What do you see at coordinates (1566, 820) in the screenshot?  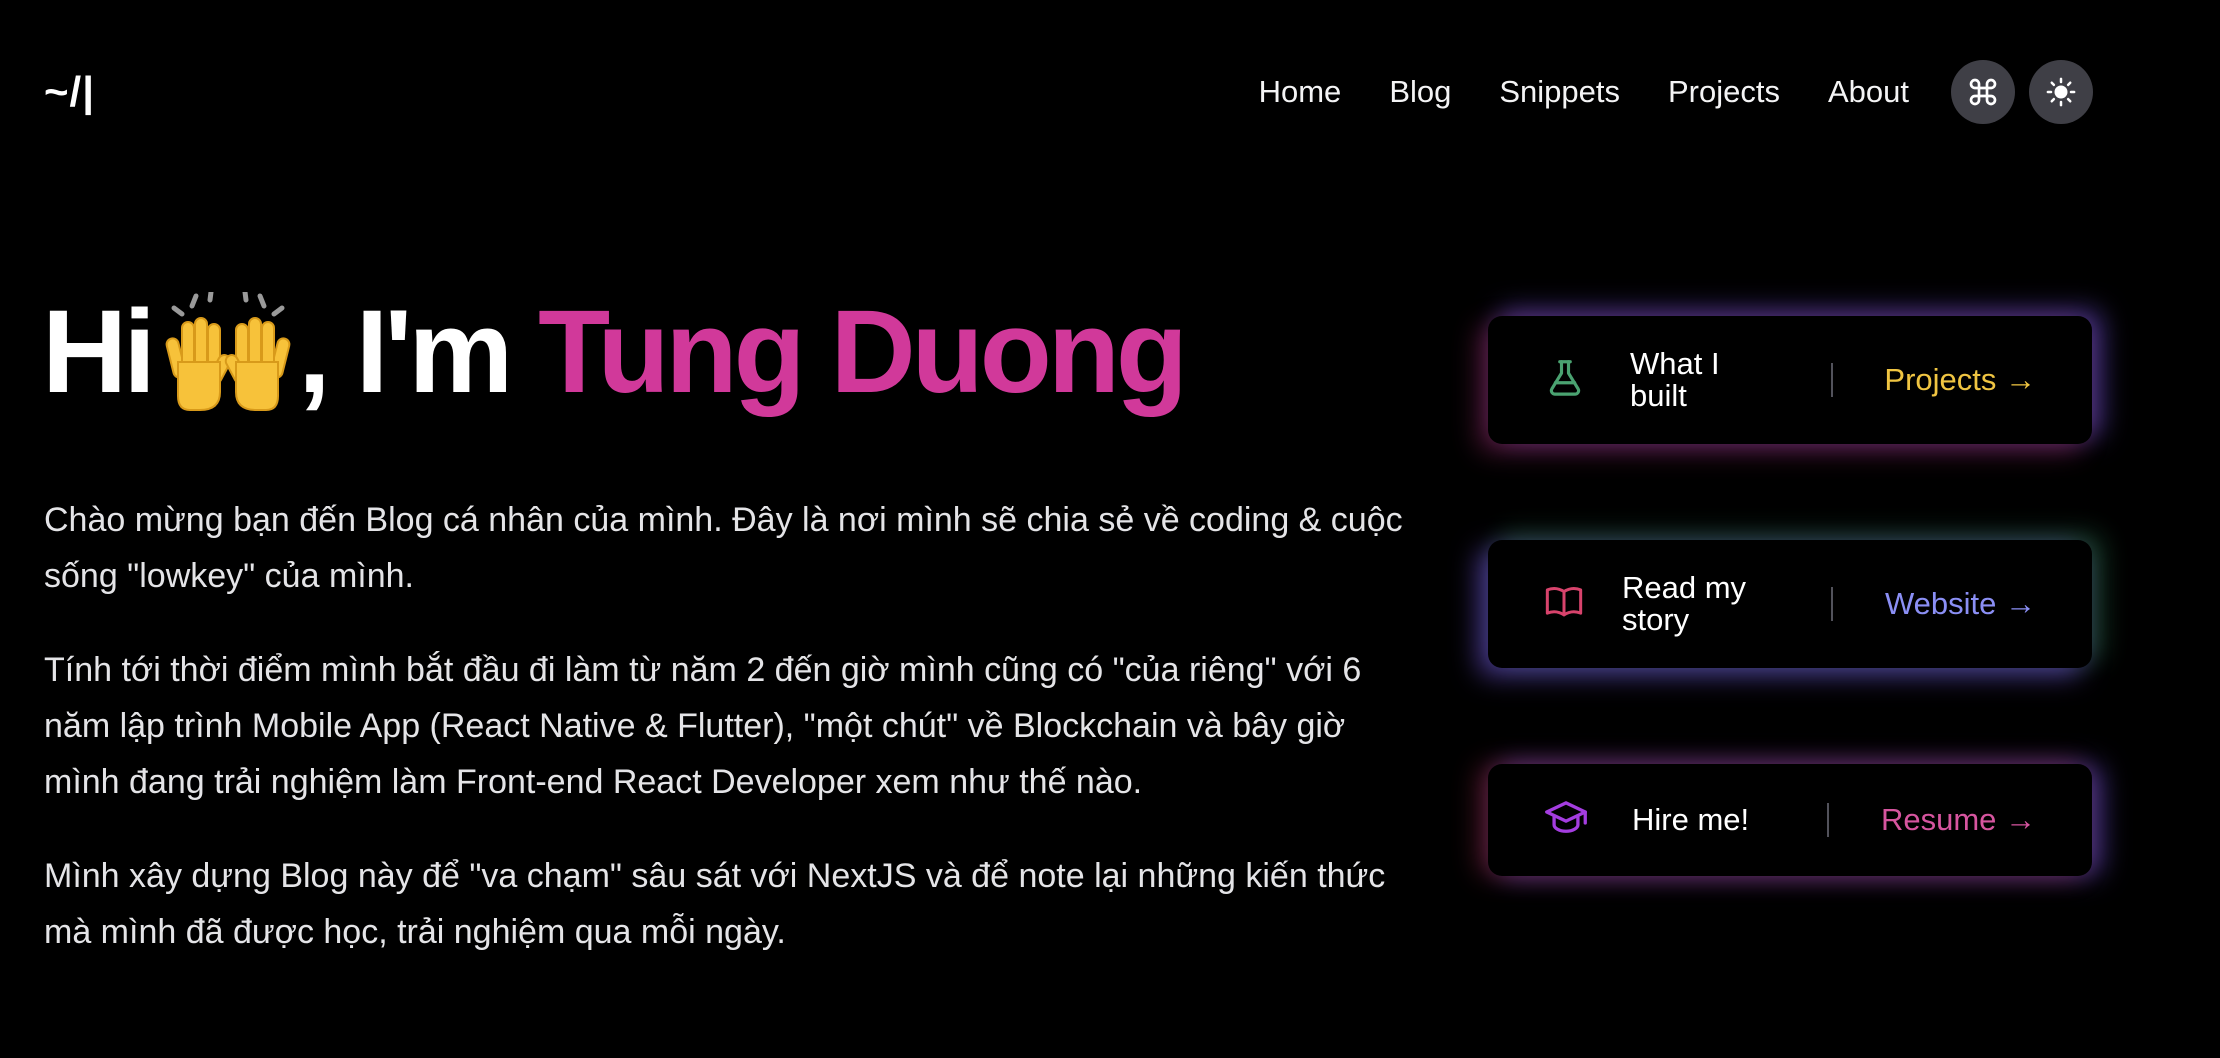 I see `graduation-cap-icon` at bounding box center [1566, 820].